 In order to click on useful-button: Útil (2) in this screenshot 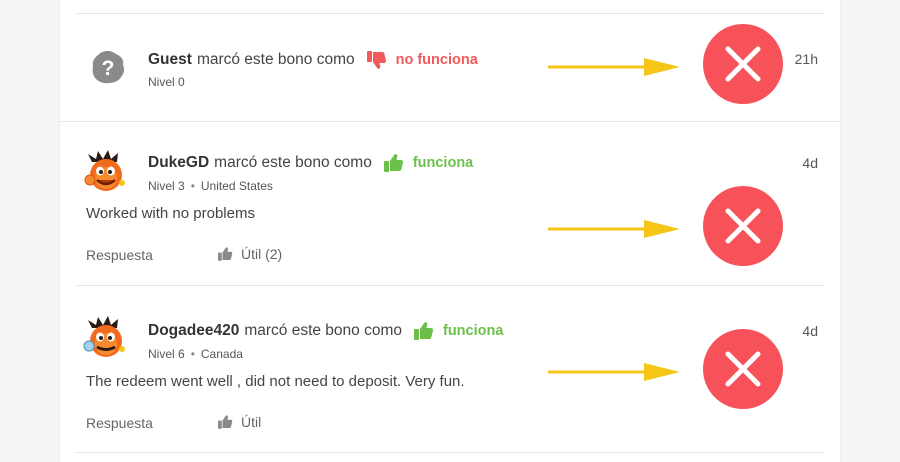, I will do `click(250, 254)`.